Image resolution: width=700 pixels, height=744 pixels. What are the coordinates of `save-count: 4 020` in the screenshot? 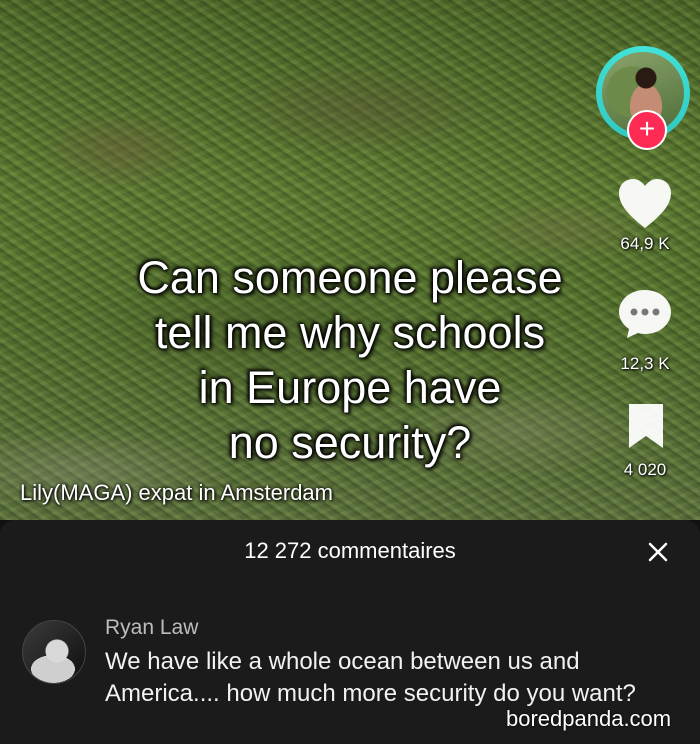 It's located at (645, 469).